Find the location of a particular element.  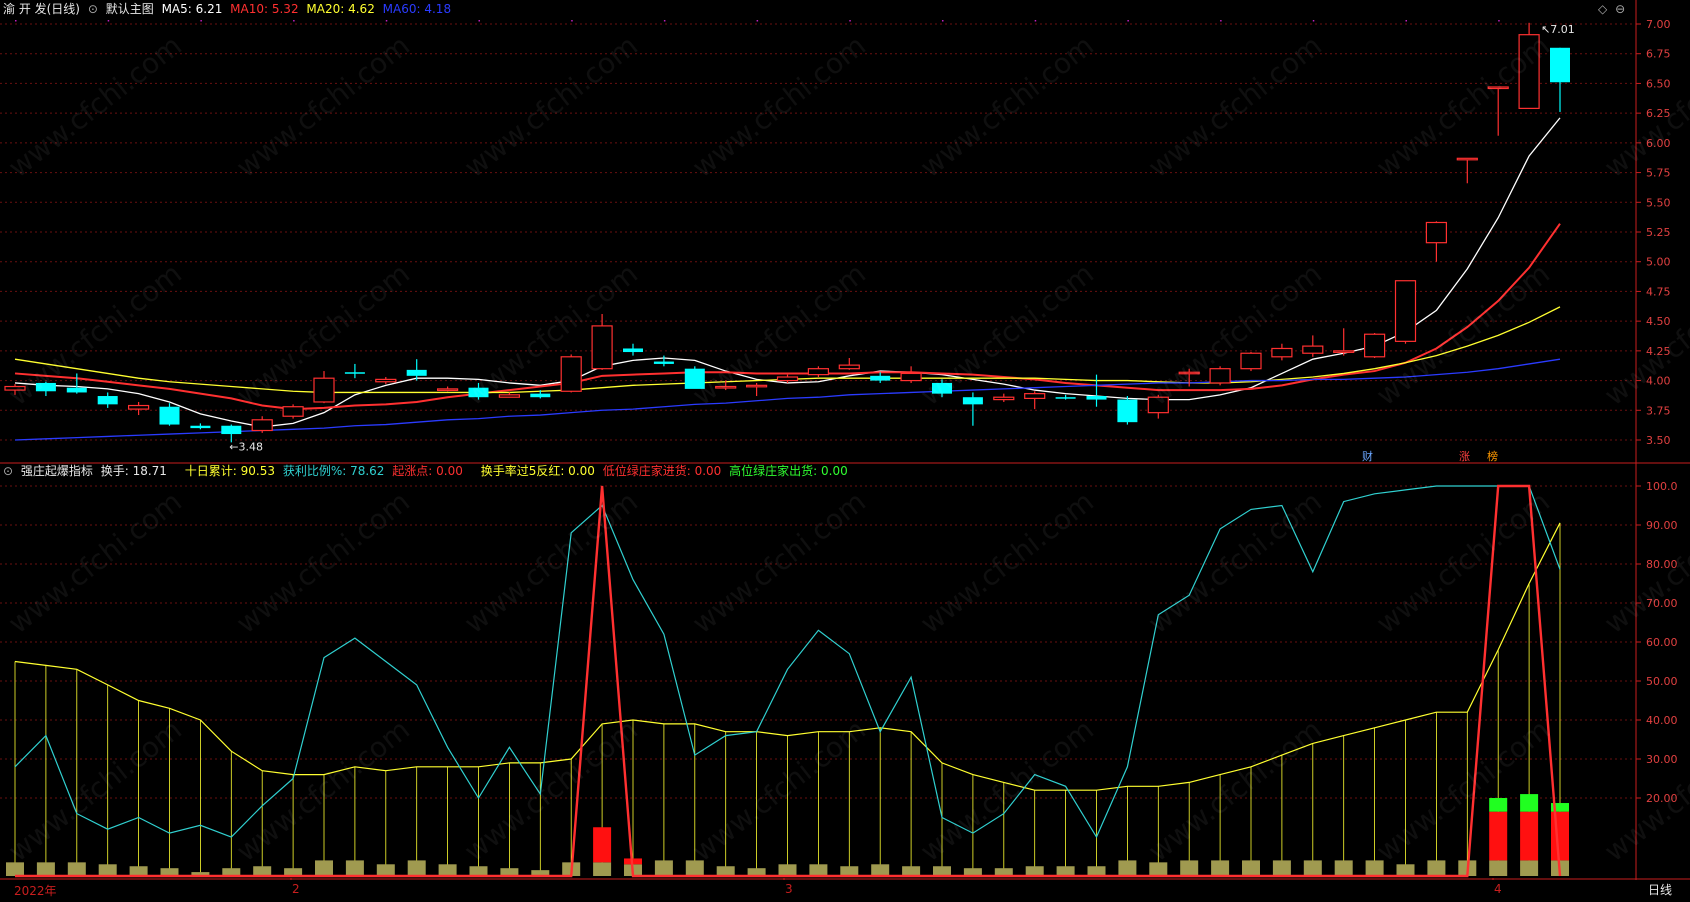

main-tick-label: 6.00 is located at coordinates (1658, 143).